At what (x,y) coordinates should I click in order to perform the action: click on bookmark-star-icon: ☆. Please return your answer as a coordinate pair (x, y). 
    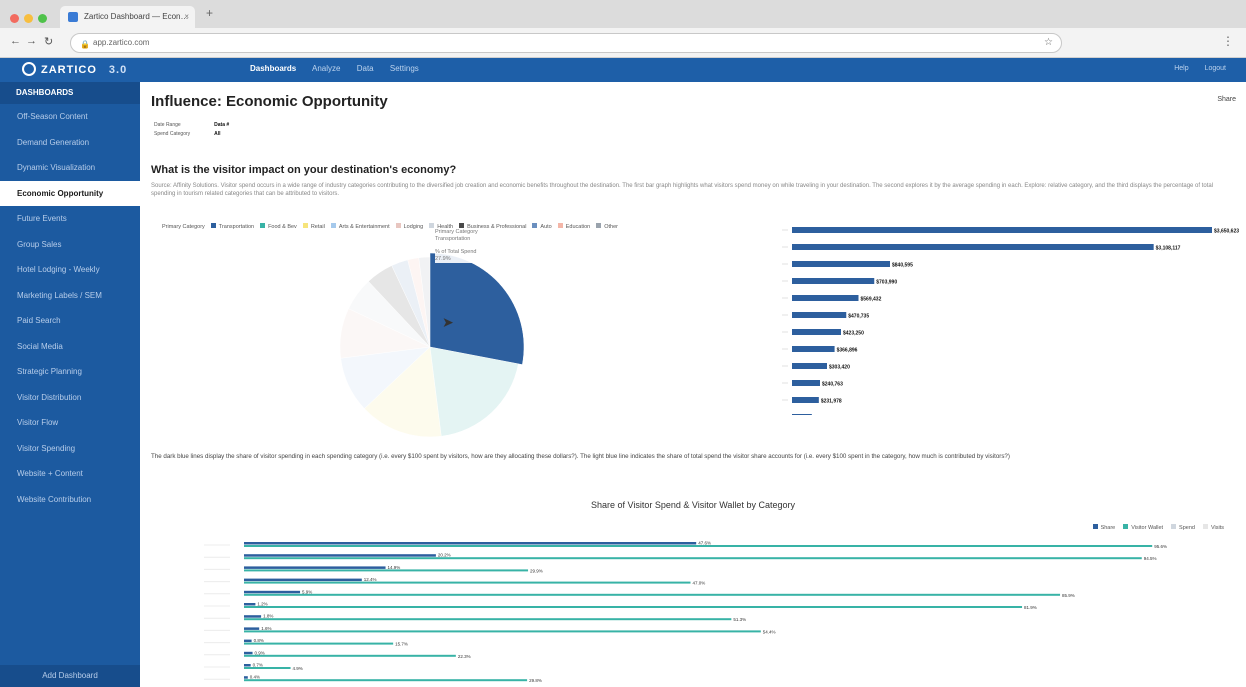
    Looking at the image, I should click on (1048, 43).